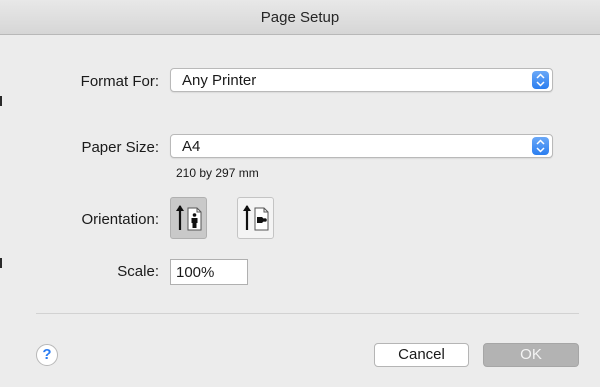 Image resolution: width=600 pixels, height=387 pixels. What do you see at coordinates (191, 146) in the screenshot?
I see `paper-size-value: A4` at bounding box center [191, 146].